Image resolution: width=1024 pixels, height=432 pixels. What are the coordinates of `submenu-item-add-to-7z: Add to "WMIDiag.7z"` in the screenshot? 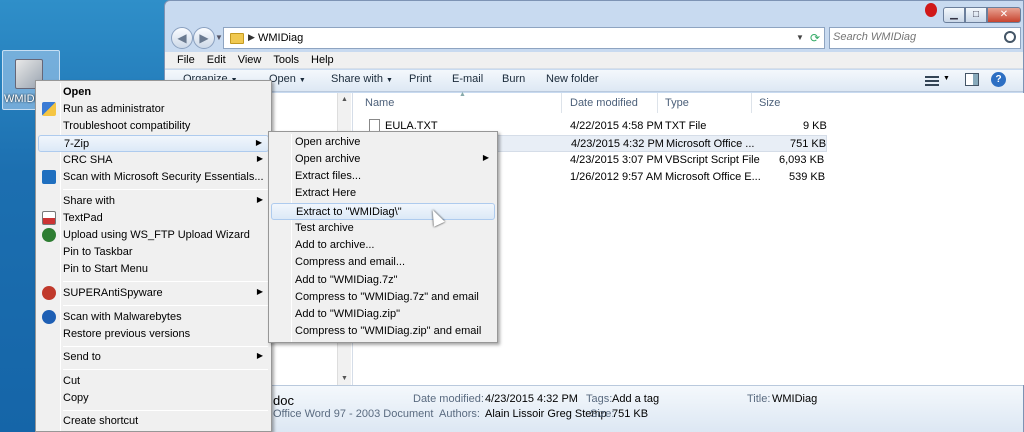 It's located at (383, 280).